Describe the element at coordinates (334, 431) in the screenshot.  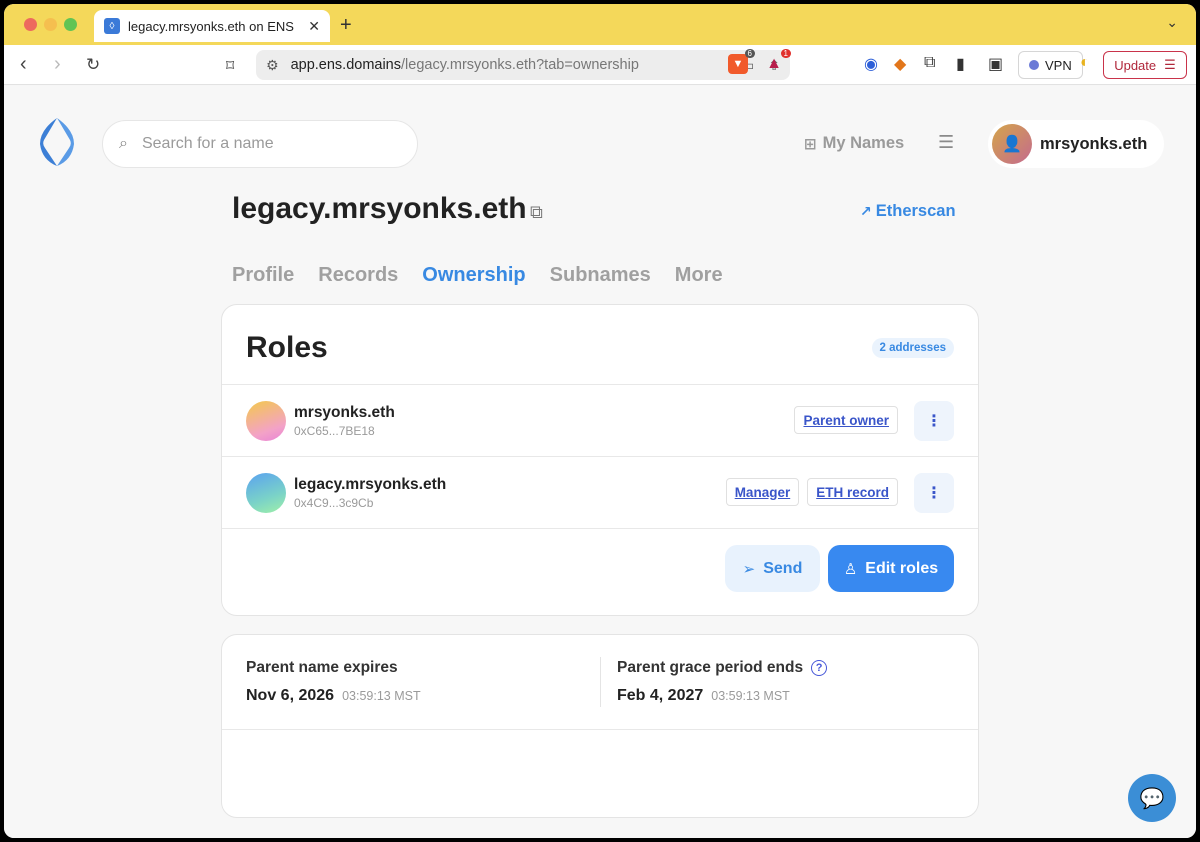
I see `role-address: 0xC65...7BE18` at that location.